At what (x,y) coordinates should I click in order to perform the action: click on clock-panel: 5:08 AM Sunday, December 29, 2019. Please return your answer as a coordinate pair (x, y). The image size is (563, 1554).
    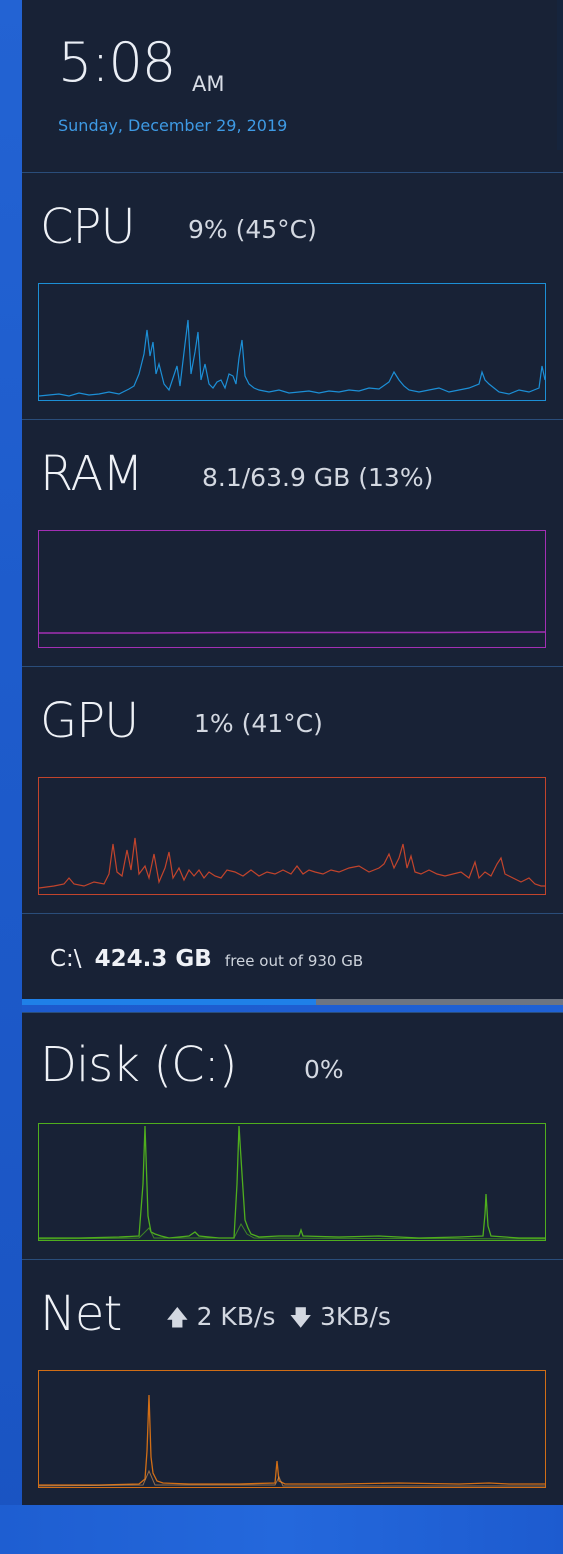
    Looking at the image, I should click on (292, 86).